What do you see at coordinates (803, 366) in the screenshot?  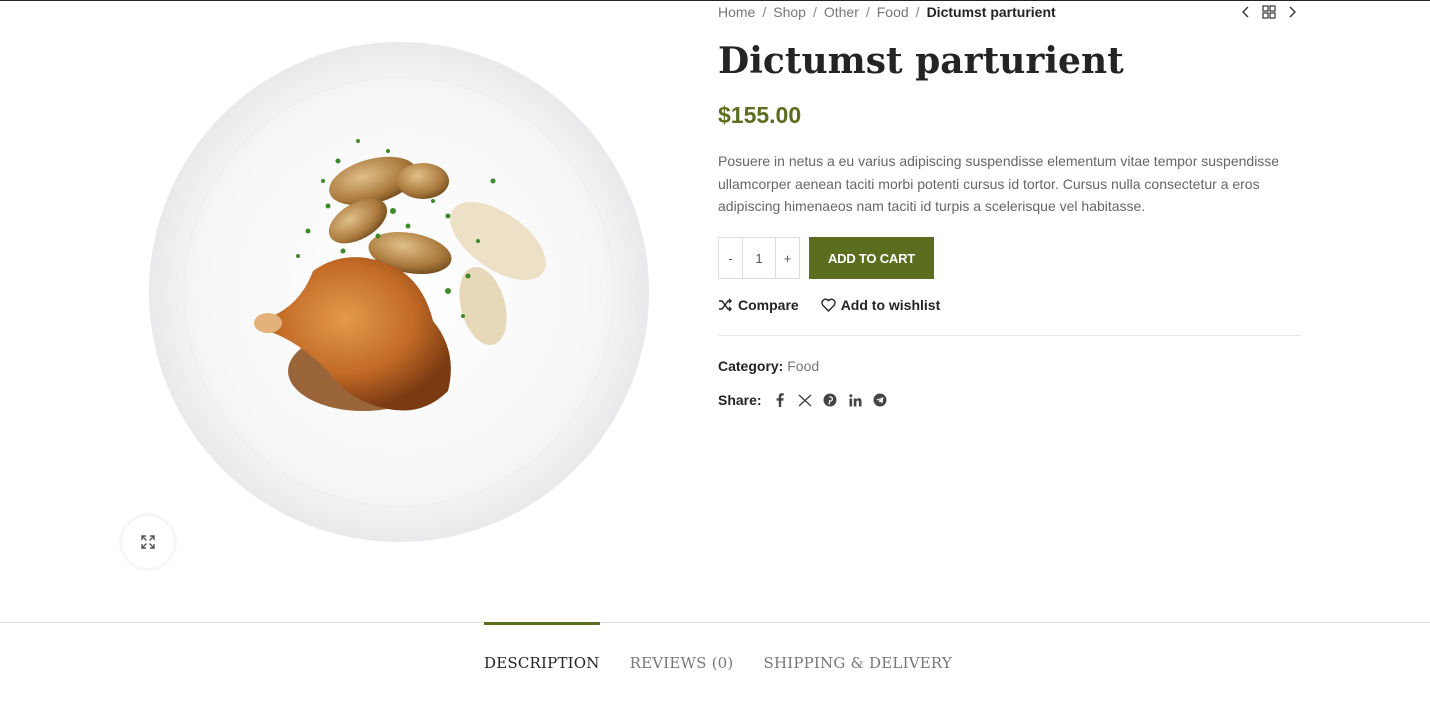 I see `category-link: Food` at bounding box center [803, 366].